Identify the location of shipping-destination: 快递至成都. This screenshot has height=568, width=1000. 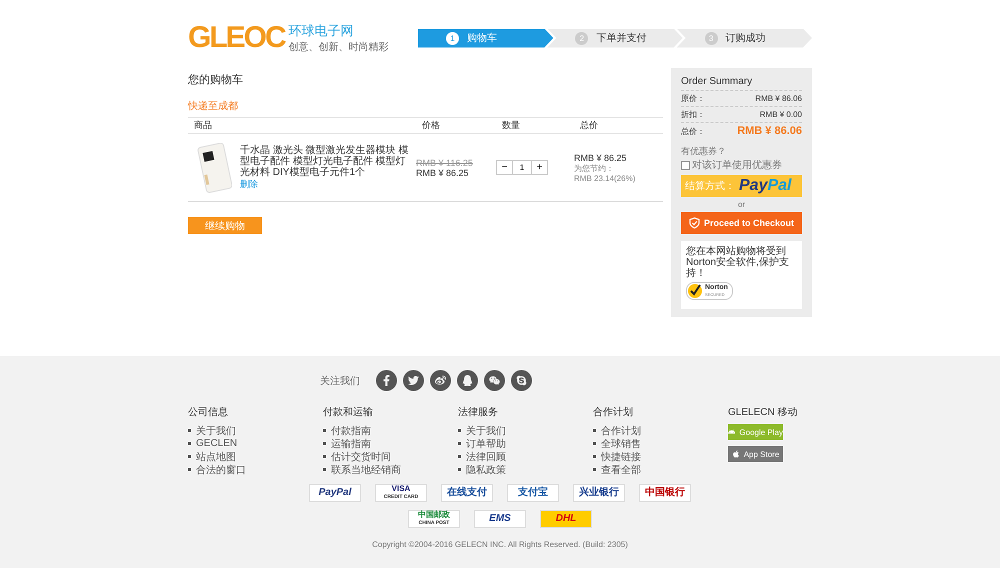
(213, 106).